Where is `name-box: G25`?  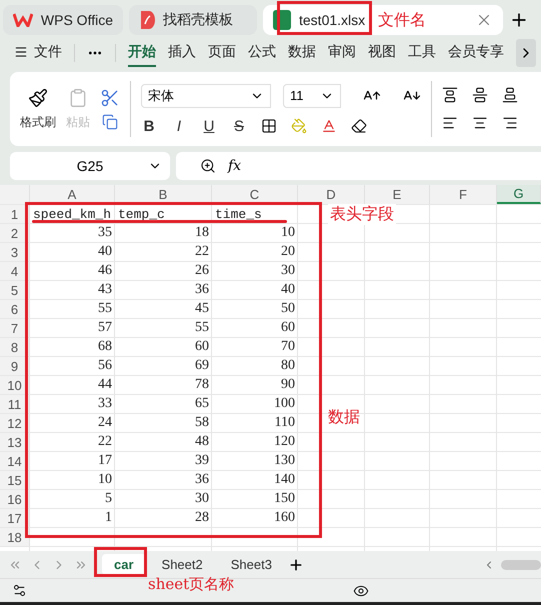
name-box: G25 is located at coordinates (90, 166).